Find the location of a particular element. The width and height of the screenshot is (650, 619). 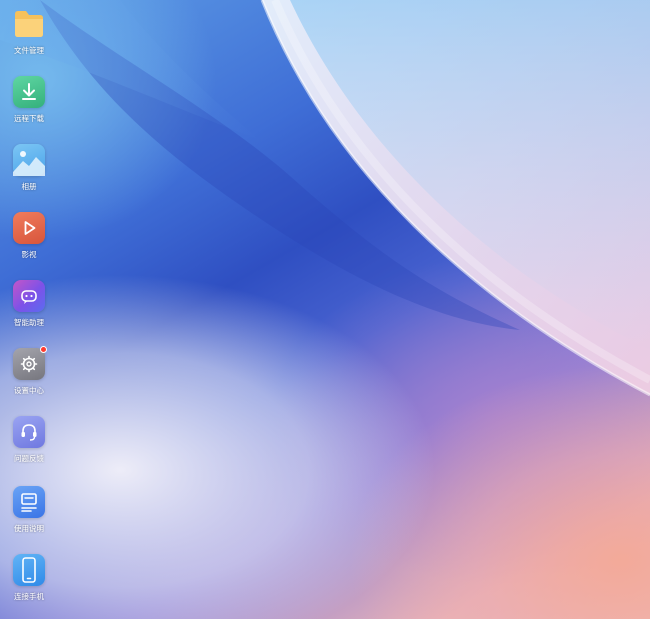

app-feedback: 问题反馈 is located at coordinates (29, 446).